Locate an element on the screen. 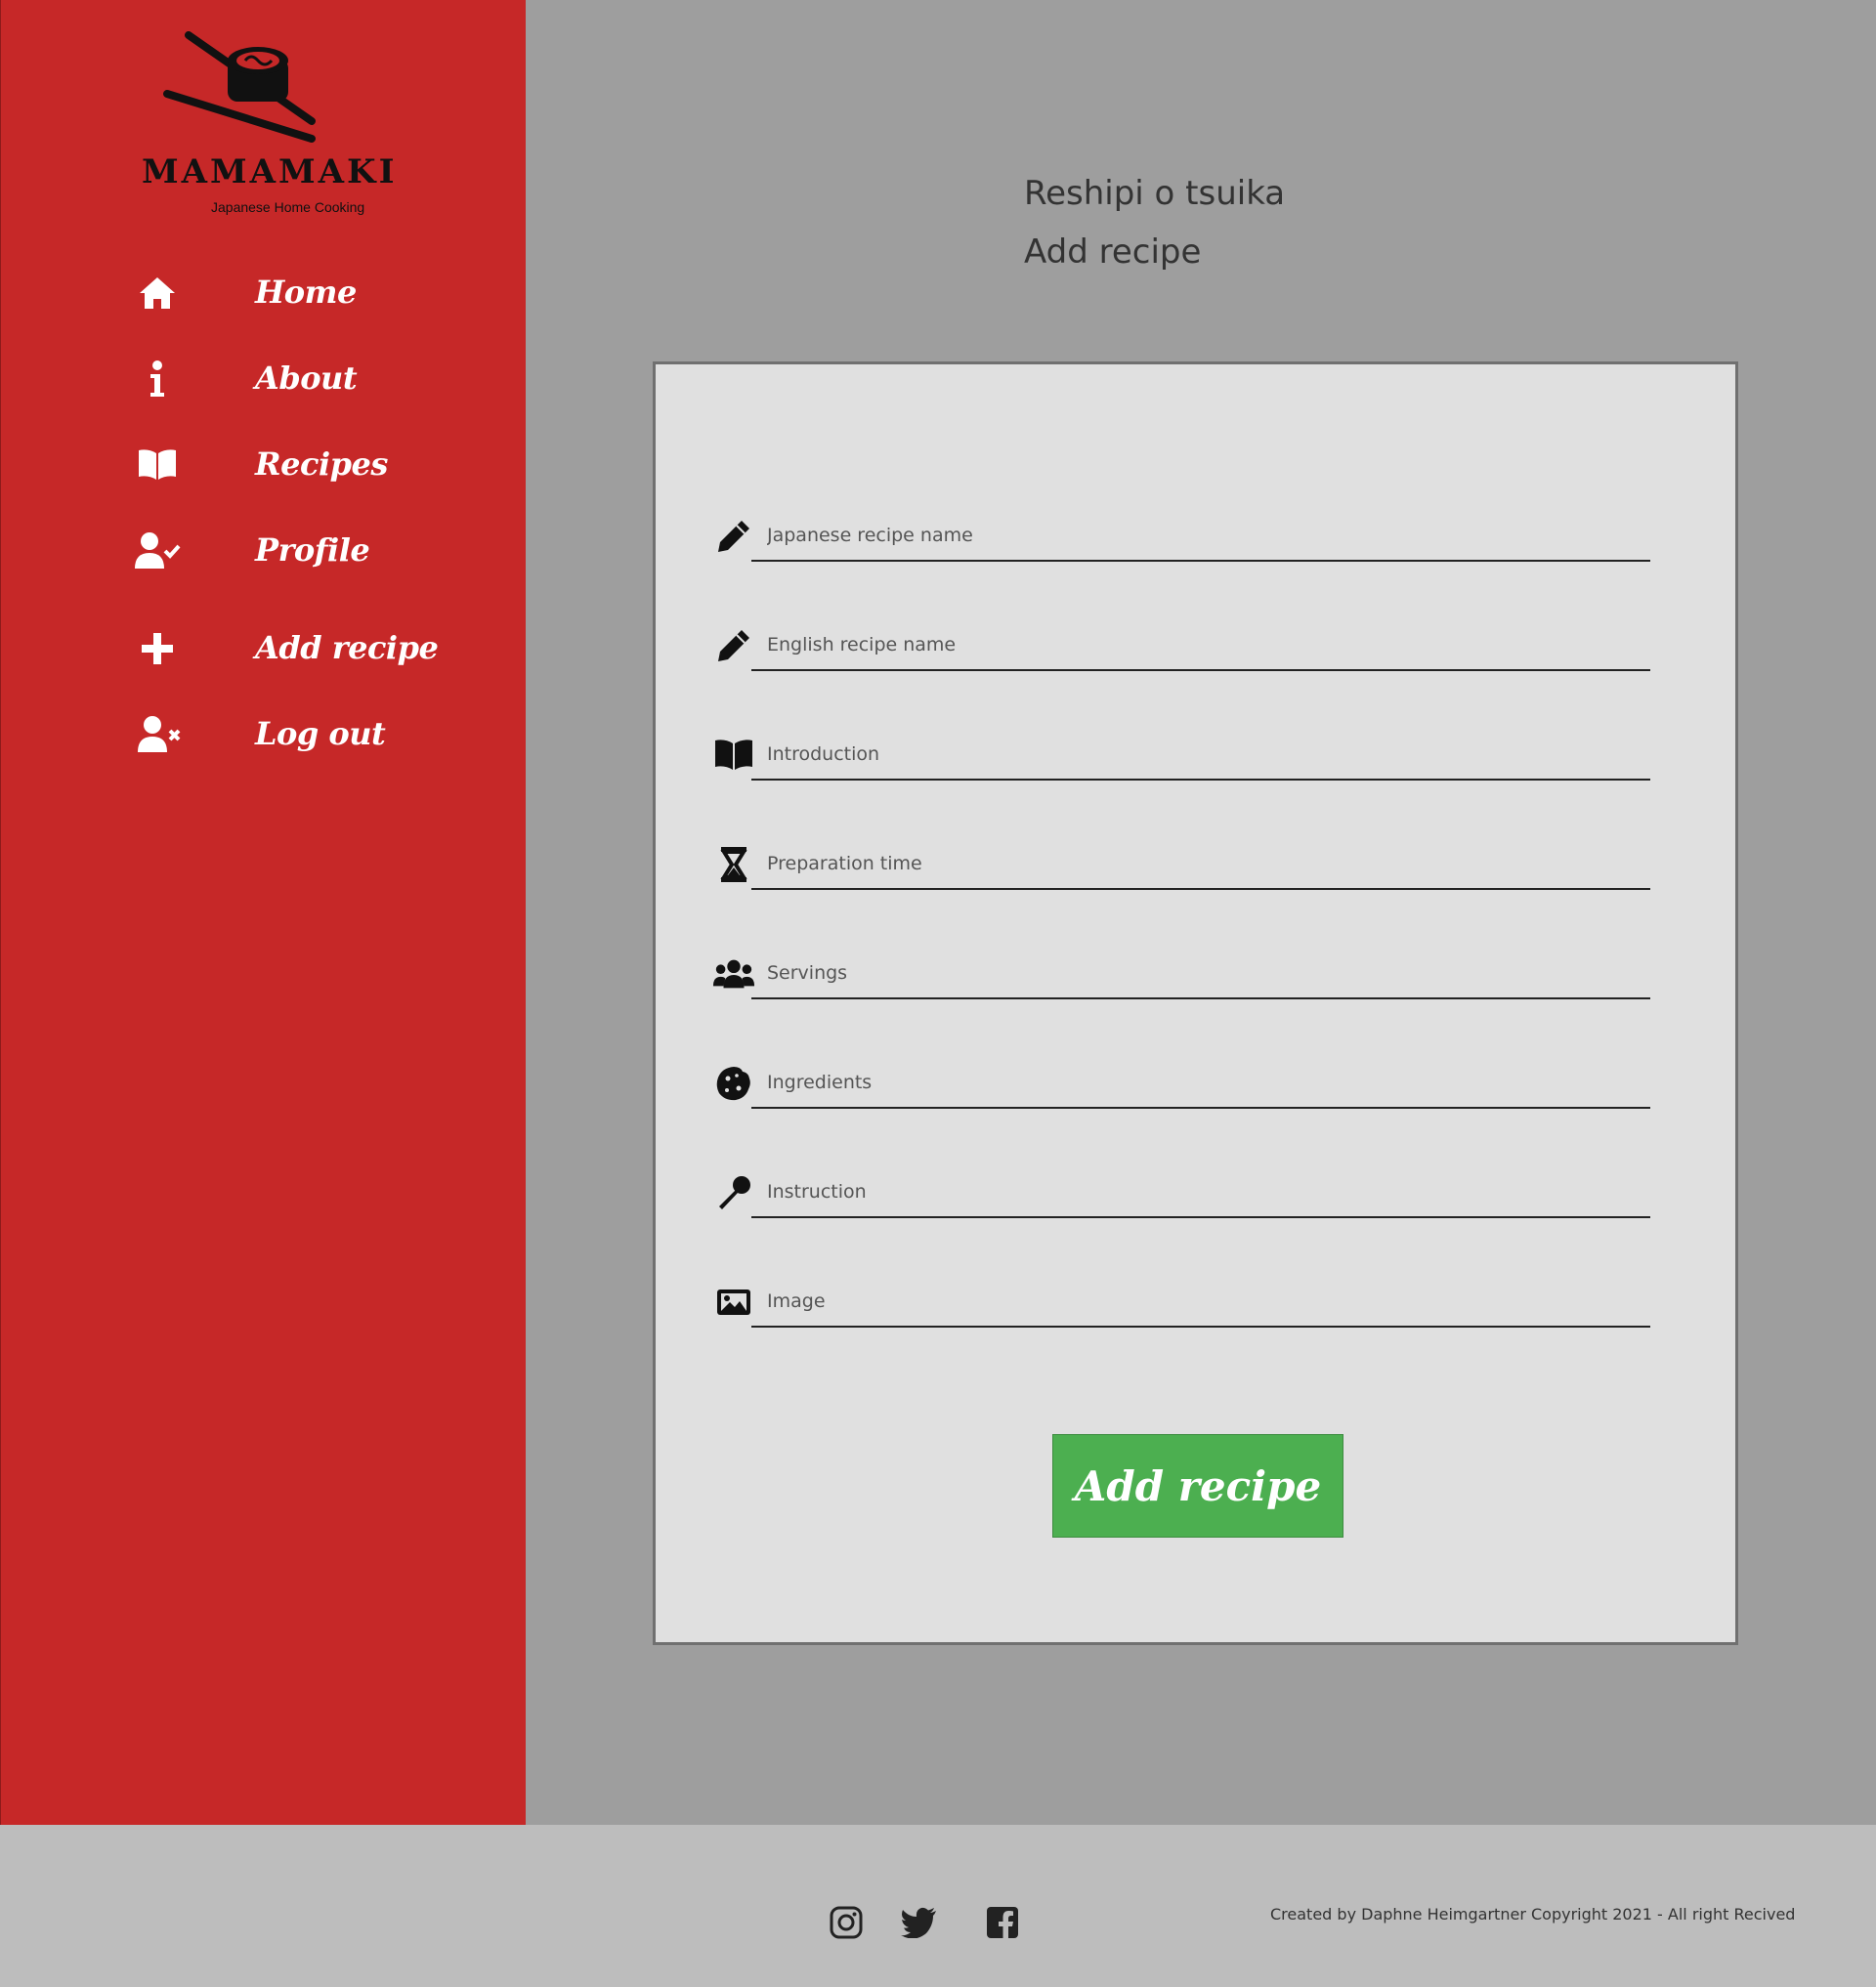 The image size is (1876, 1987). field-introduction is located at coordinates (1181, 754).